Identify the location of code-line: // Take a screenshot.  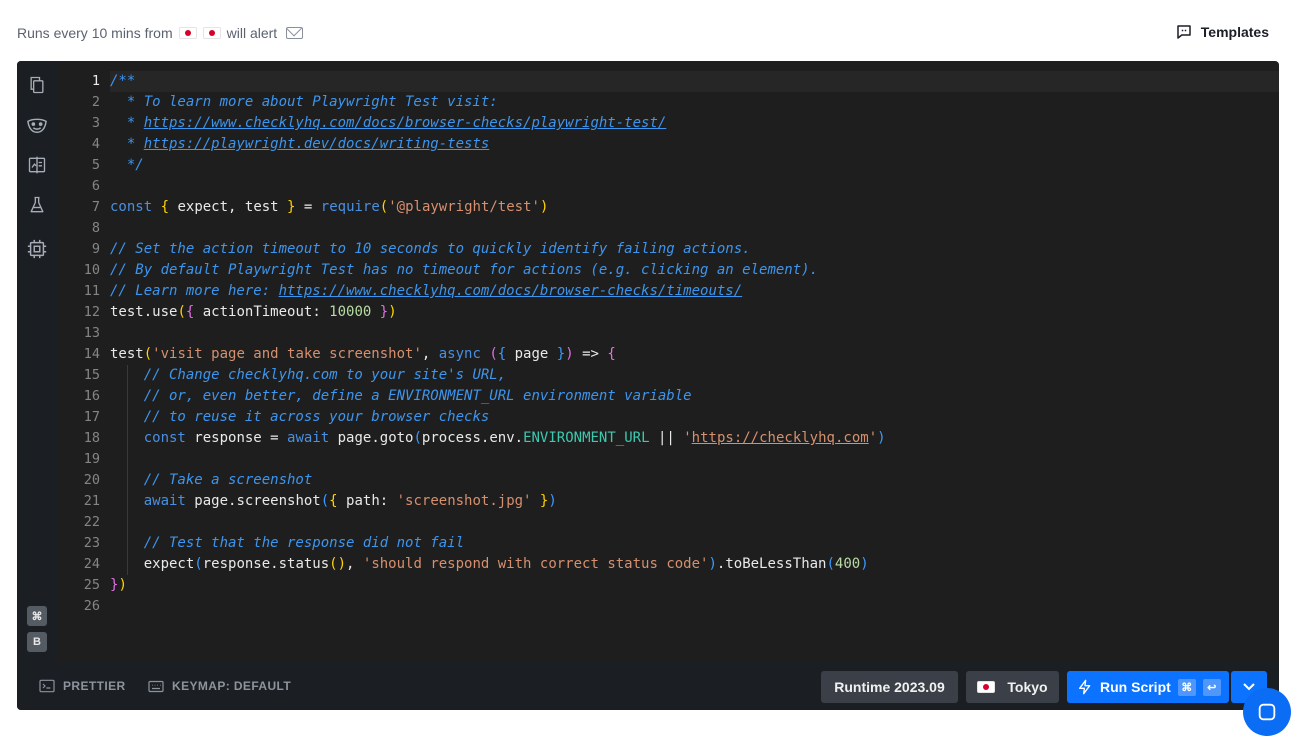
(211, 480).